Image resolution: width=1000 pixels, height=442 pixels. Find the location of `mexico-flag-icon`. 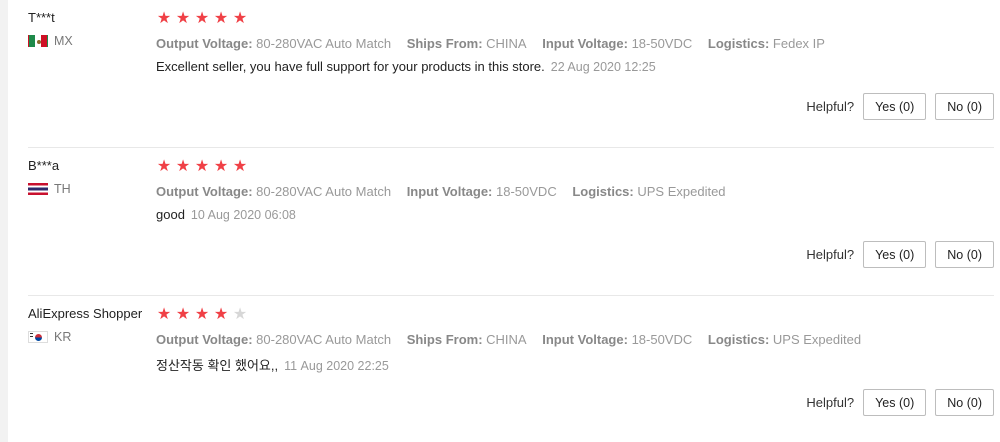

mexico-flag-icon is located at coordinates (38, 41).